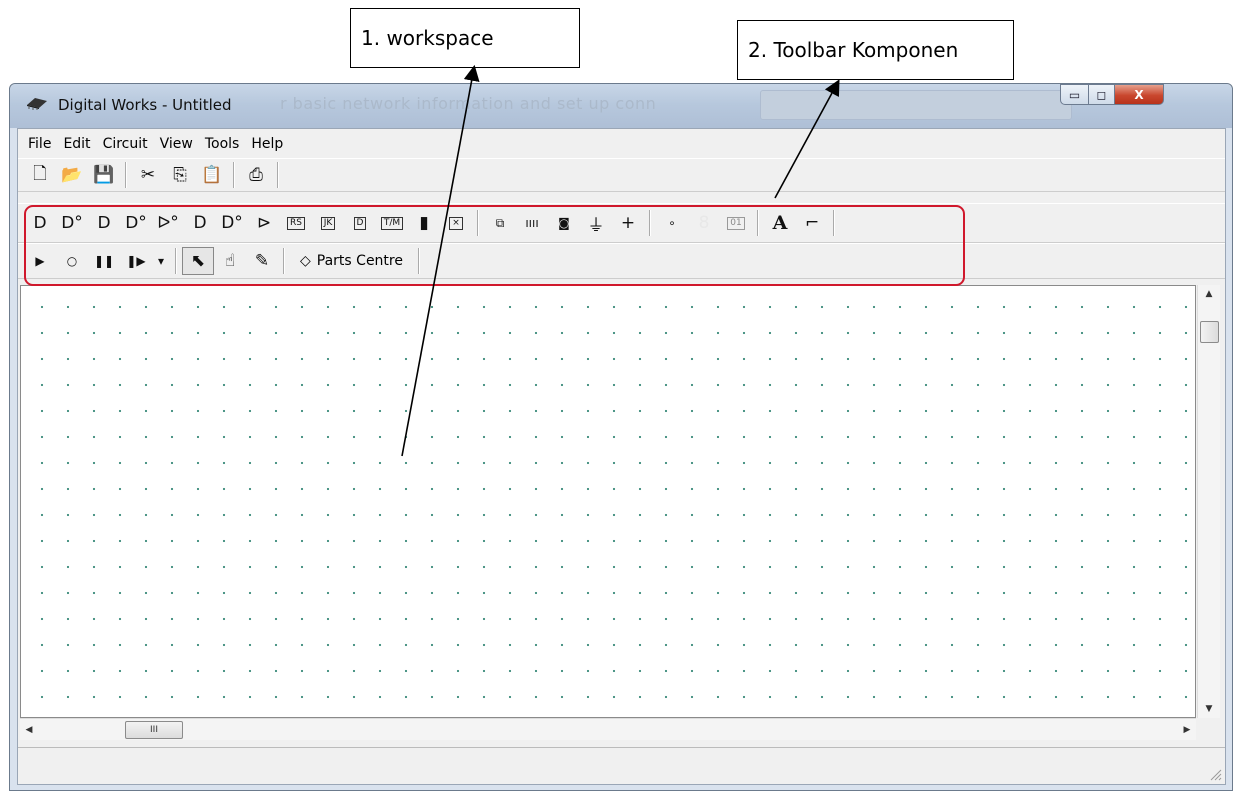 The width and height of the screenshot is (1237, 795). I want to click on vertical-scroll-thumb, so click(1209, 332).